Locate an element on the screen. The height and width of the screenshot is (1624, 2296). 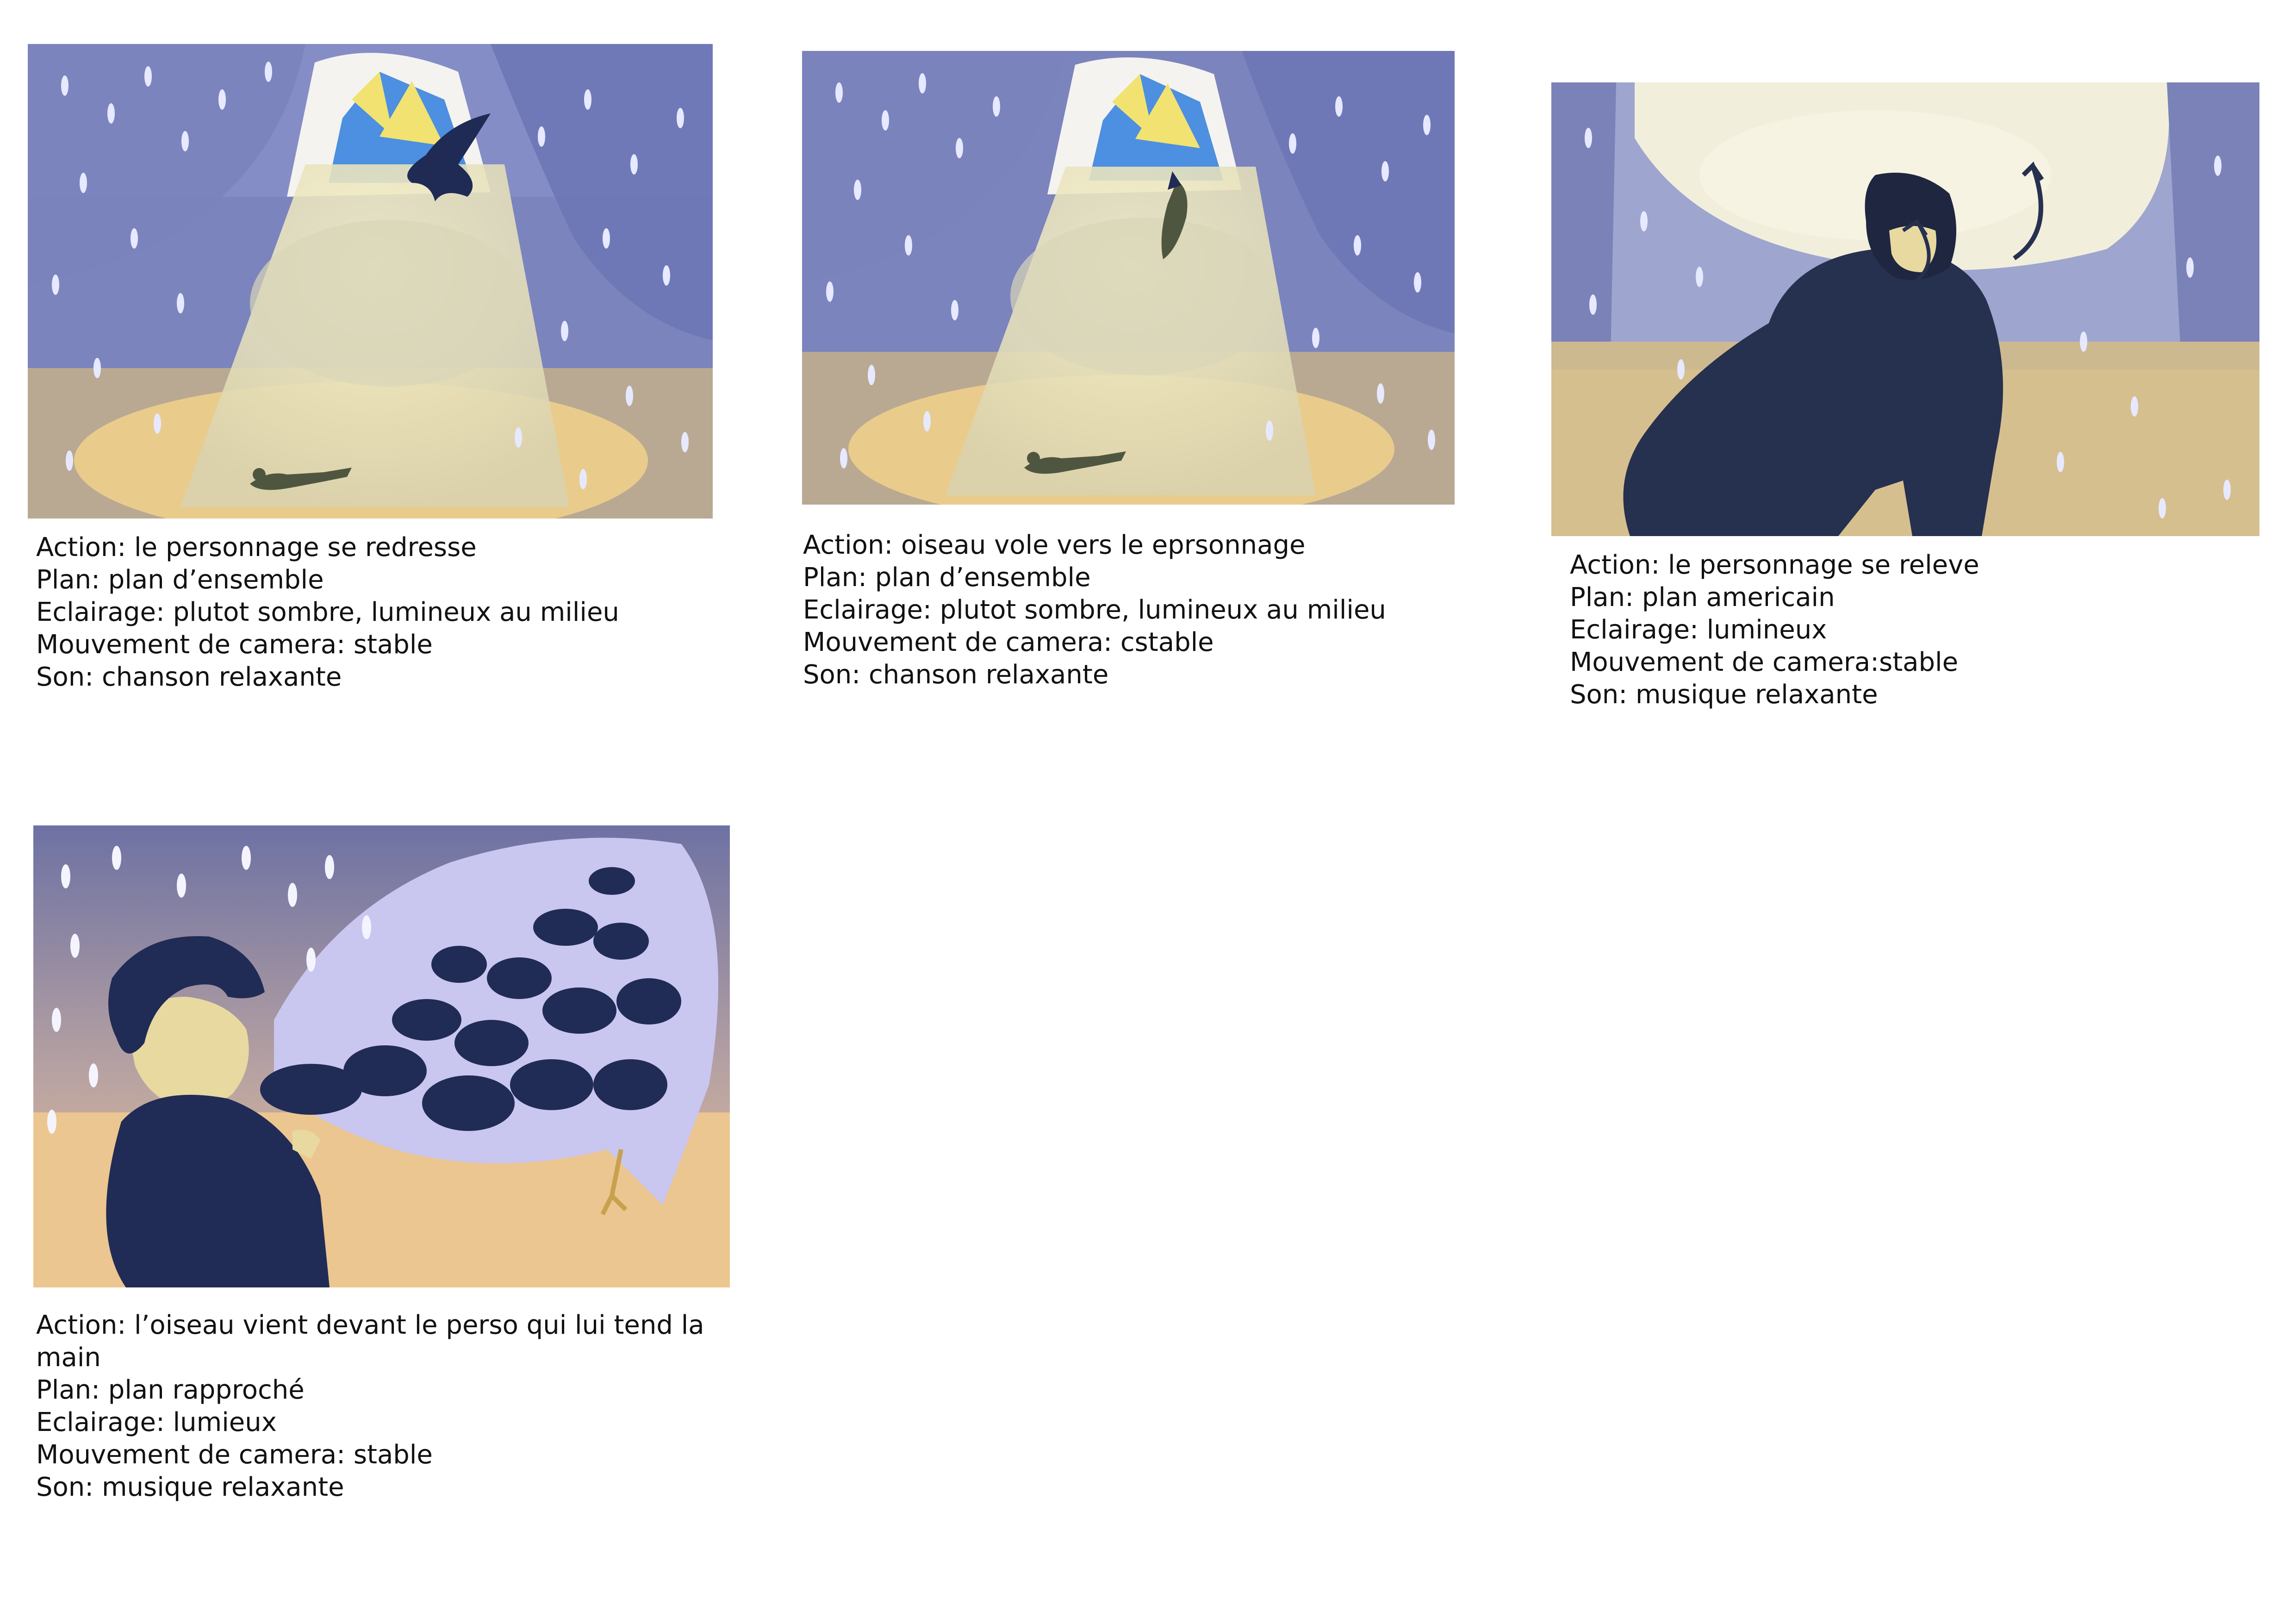
panel-1-shot: Plan: plan d’ensemble is located at coordinates (180, 580).